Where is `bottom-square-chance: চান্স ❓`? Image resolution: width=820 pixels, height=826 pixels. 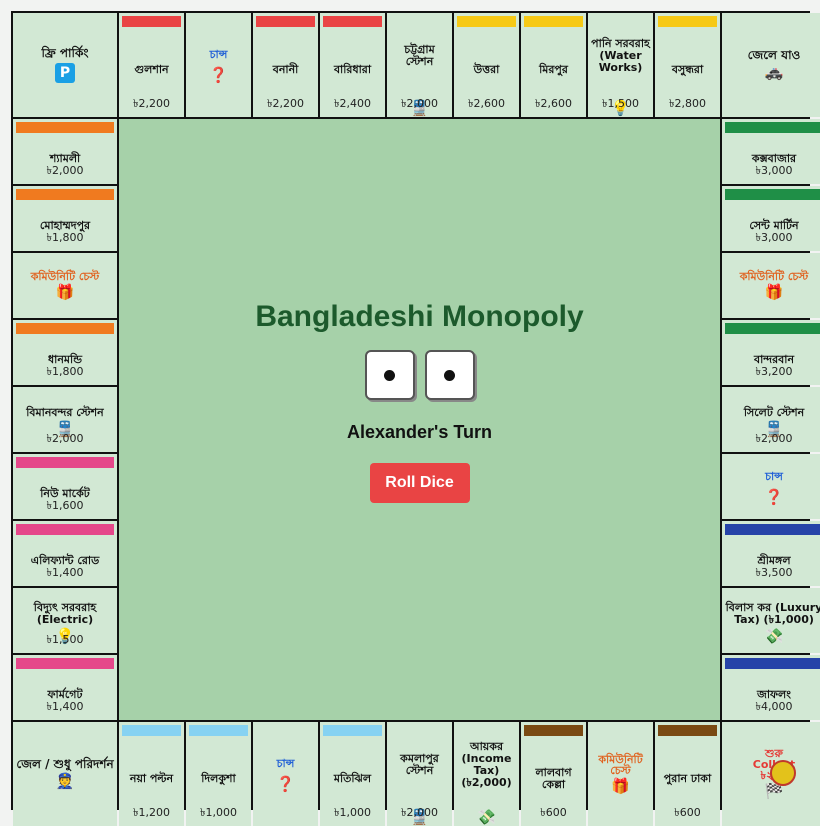 bottom-square-chance: চান্স ❓ is located at coordinates (285, 774).